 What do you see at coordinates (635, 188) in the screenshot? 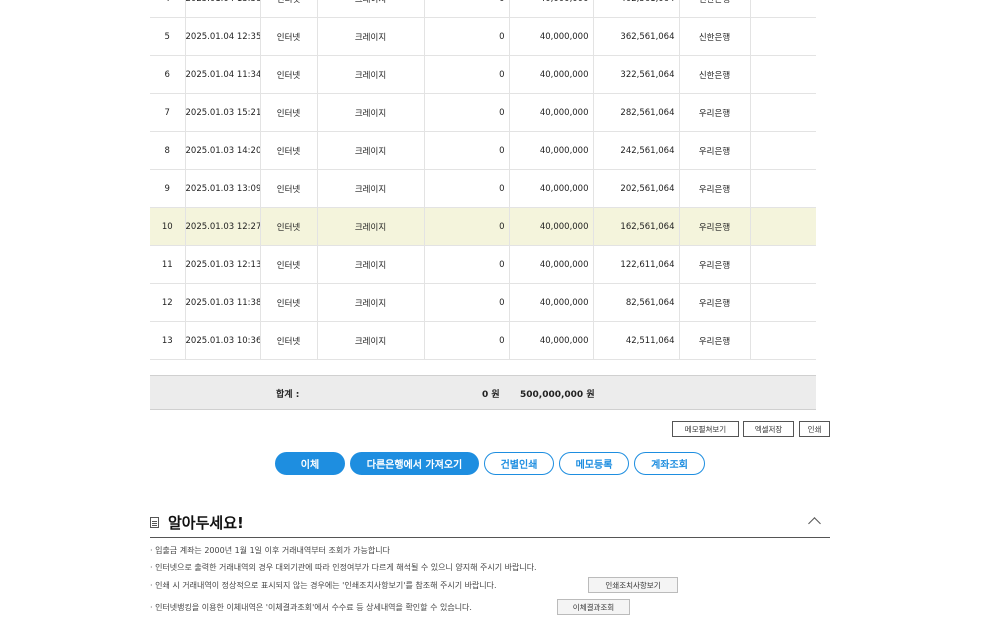
I see `balance-amount: 202,561,064` at bounding box center [635, 188].